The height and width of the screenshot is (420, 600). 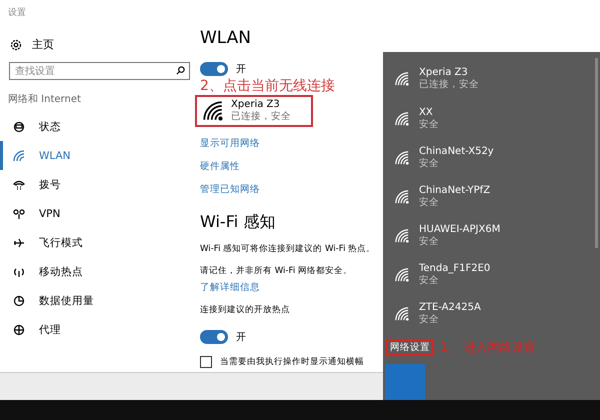 I want to click on current-network: Xperia Z3 已连接，安全, so click(x=254, y=111).